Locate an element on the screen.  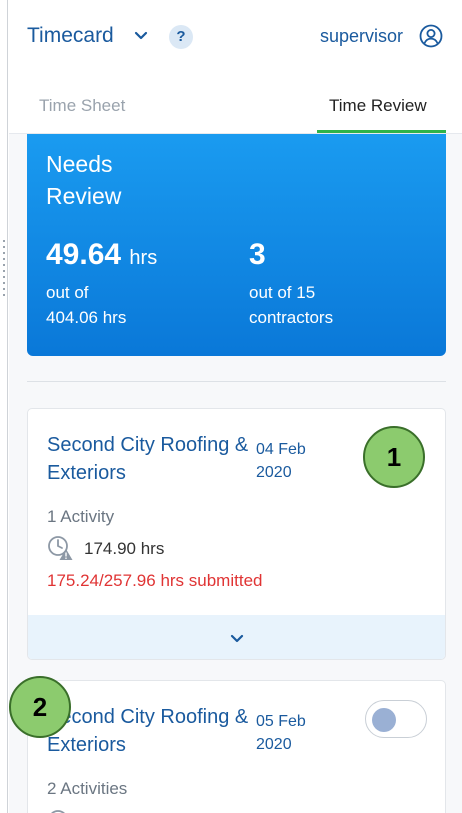
date-day-month: 05 Feb is located at coordinates (281, 721).